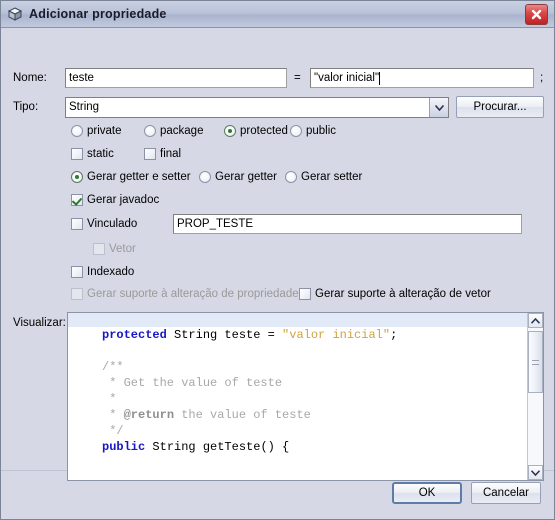  What do you see at coordinates (100, 154) in the screenshot?
I see `checkbox-static-label: static` at bounding box center [100, 154].